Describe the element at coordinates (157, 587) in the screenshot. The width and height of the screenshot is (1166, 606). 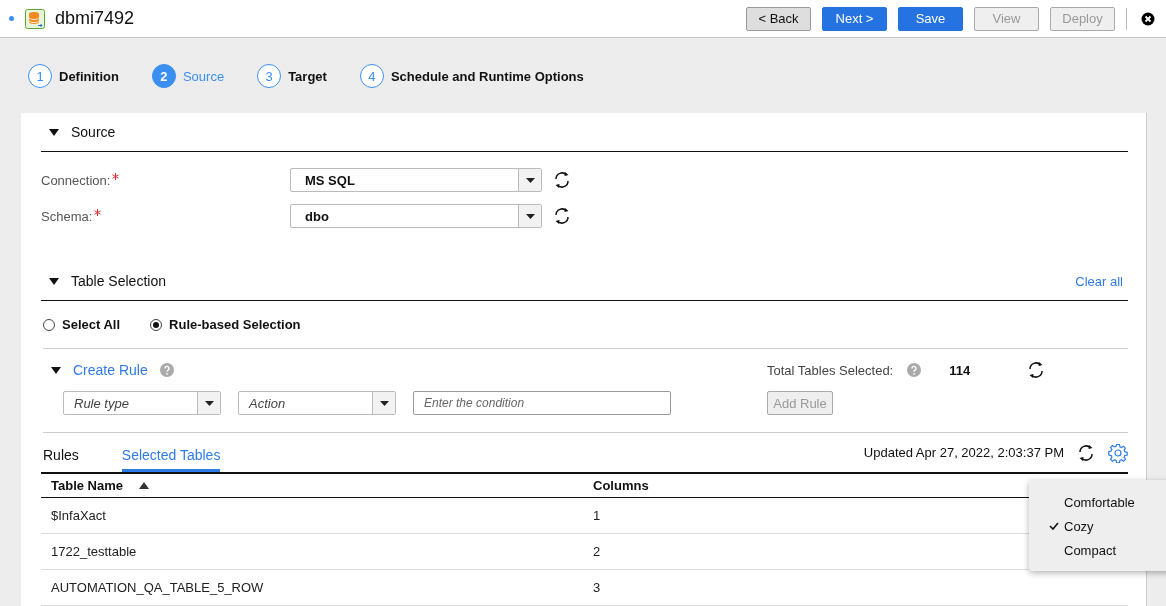
I see `table-cell: AUTOMATION_QA_TABLE_5_ROW` at that location.